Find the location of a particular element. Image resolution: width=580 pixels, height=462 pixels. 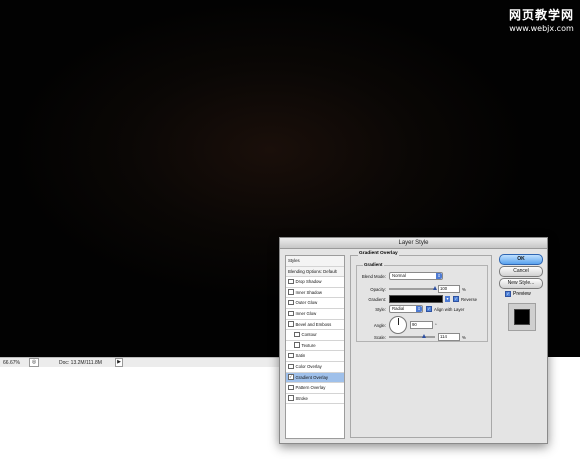

angle-unit: ° is located at coordinates (436, 325).